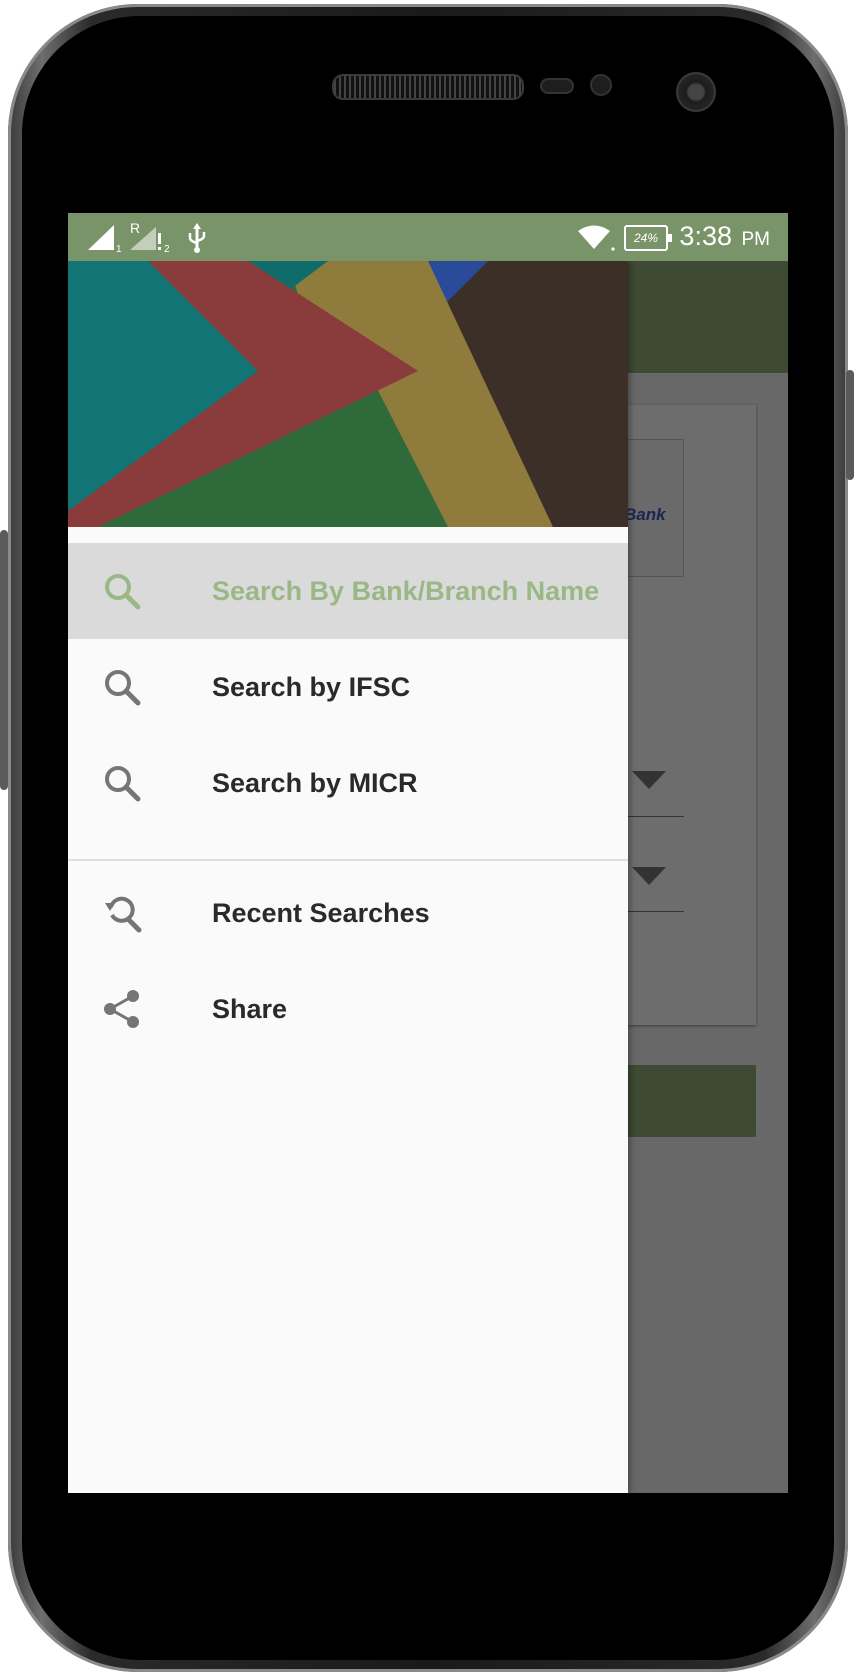 The height and width of the screenshot is (1676, 856). Describe the element at coordinates (648, 238) in the screenshot. I see `battery-indicator: 24%` at that location.